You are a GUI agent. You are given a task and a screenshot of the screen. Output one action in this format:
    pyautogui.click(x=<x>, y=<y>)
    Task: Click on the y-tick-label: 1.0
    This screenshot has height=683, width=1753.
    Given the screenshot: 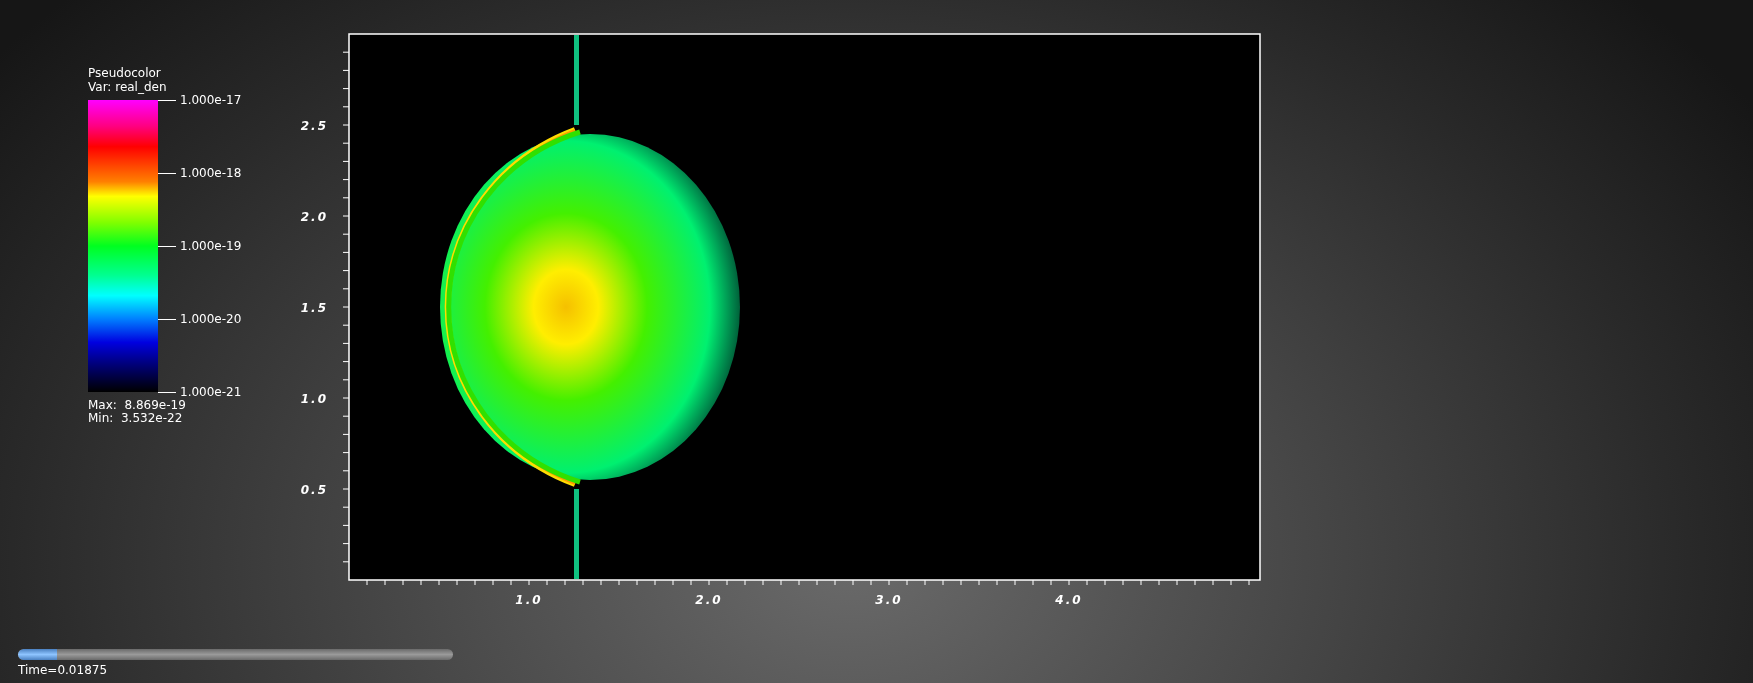 What is the action you would take?
    pyautogui.click(x=314, y=399)
    